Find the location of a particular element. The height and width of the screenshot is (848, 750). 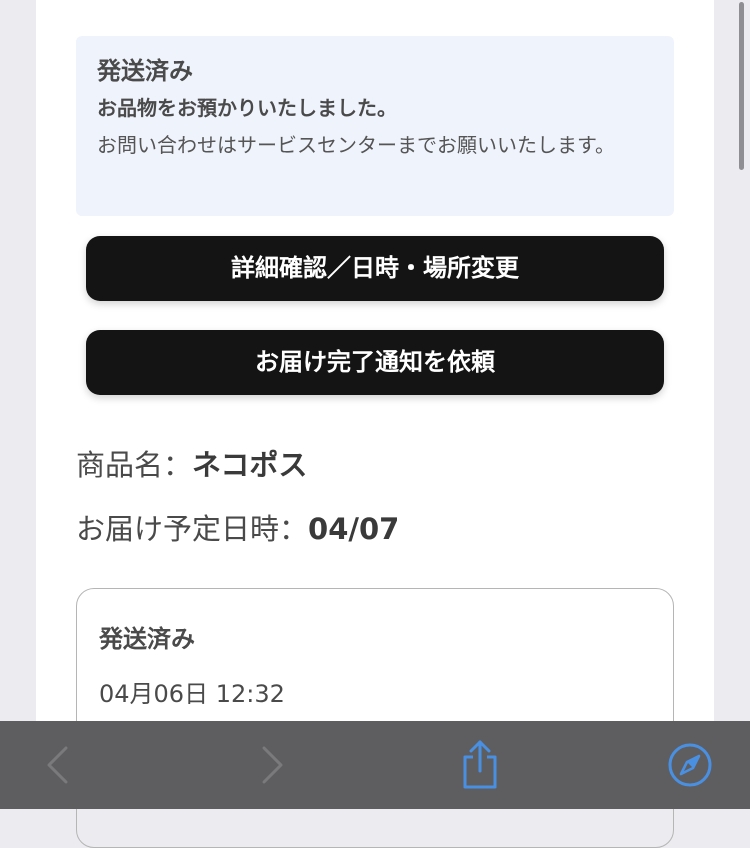

share-button is located at coordinates (480, 765).